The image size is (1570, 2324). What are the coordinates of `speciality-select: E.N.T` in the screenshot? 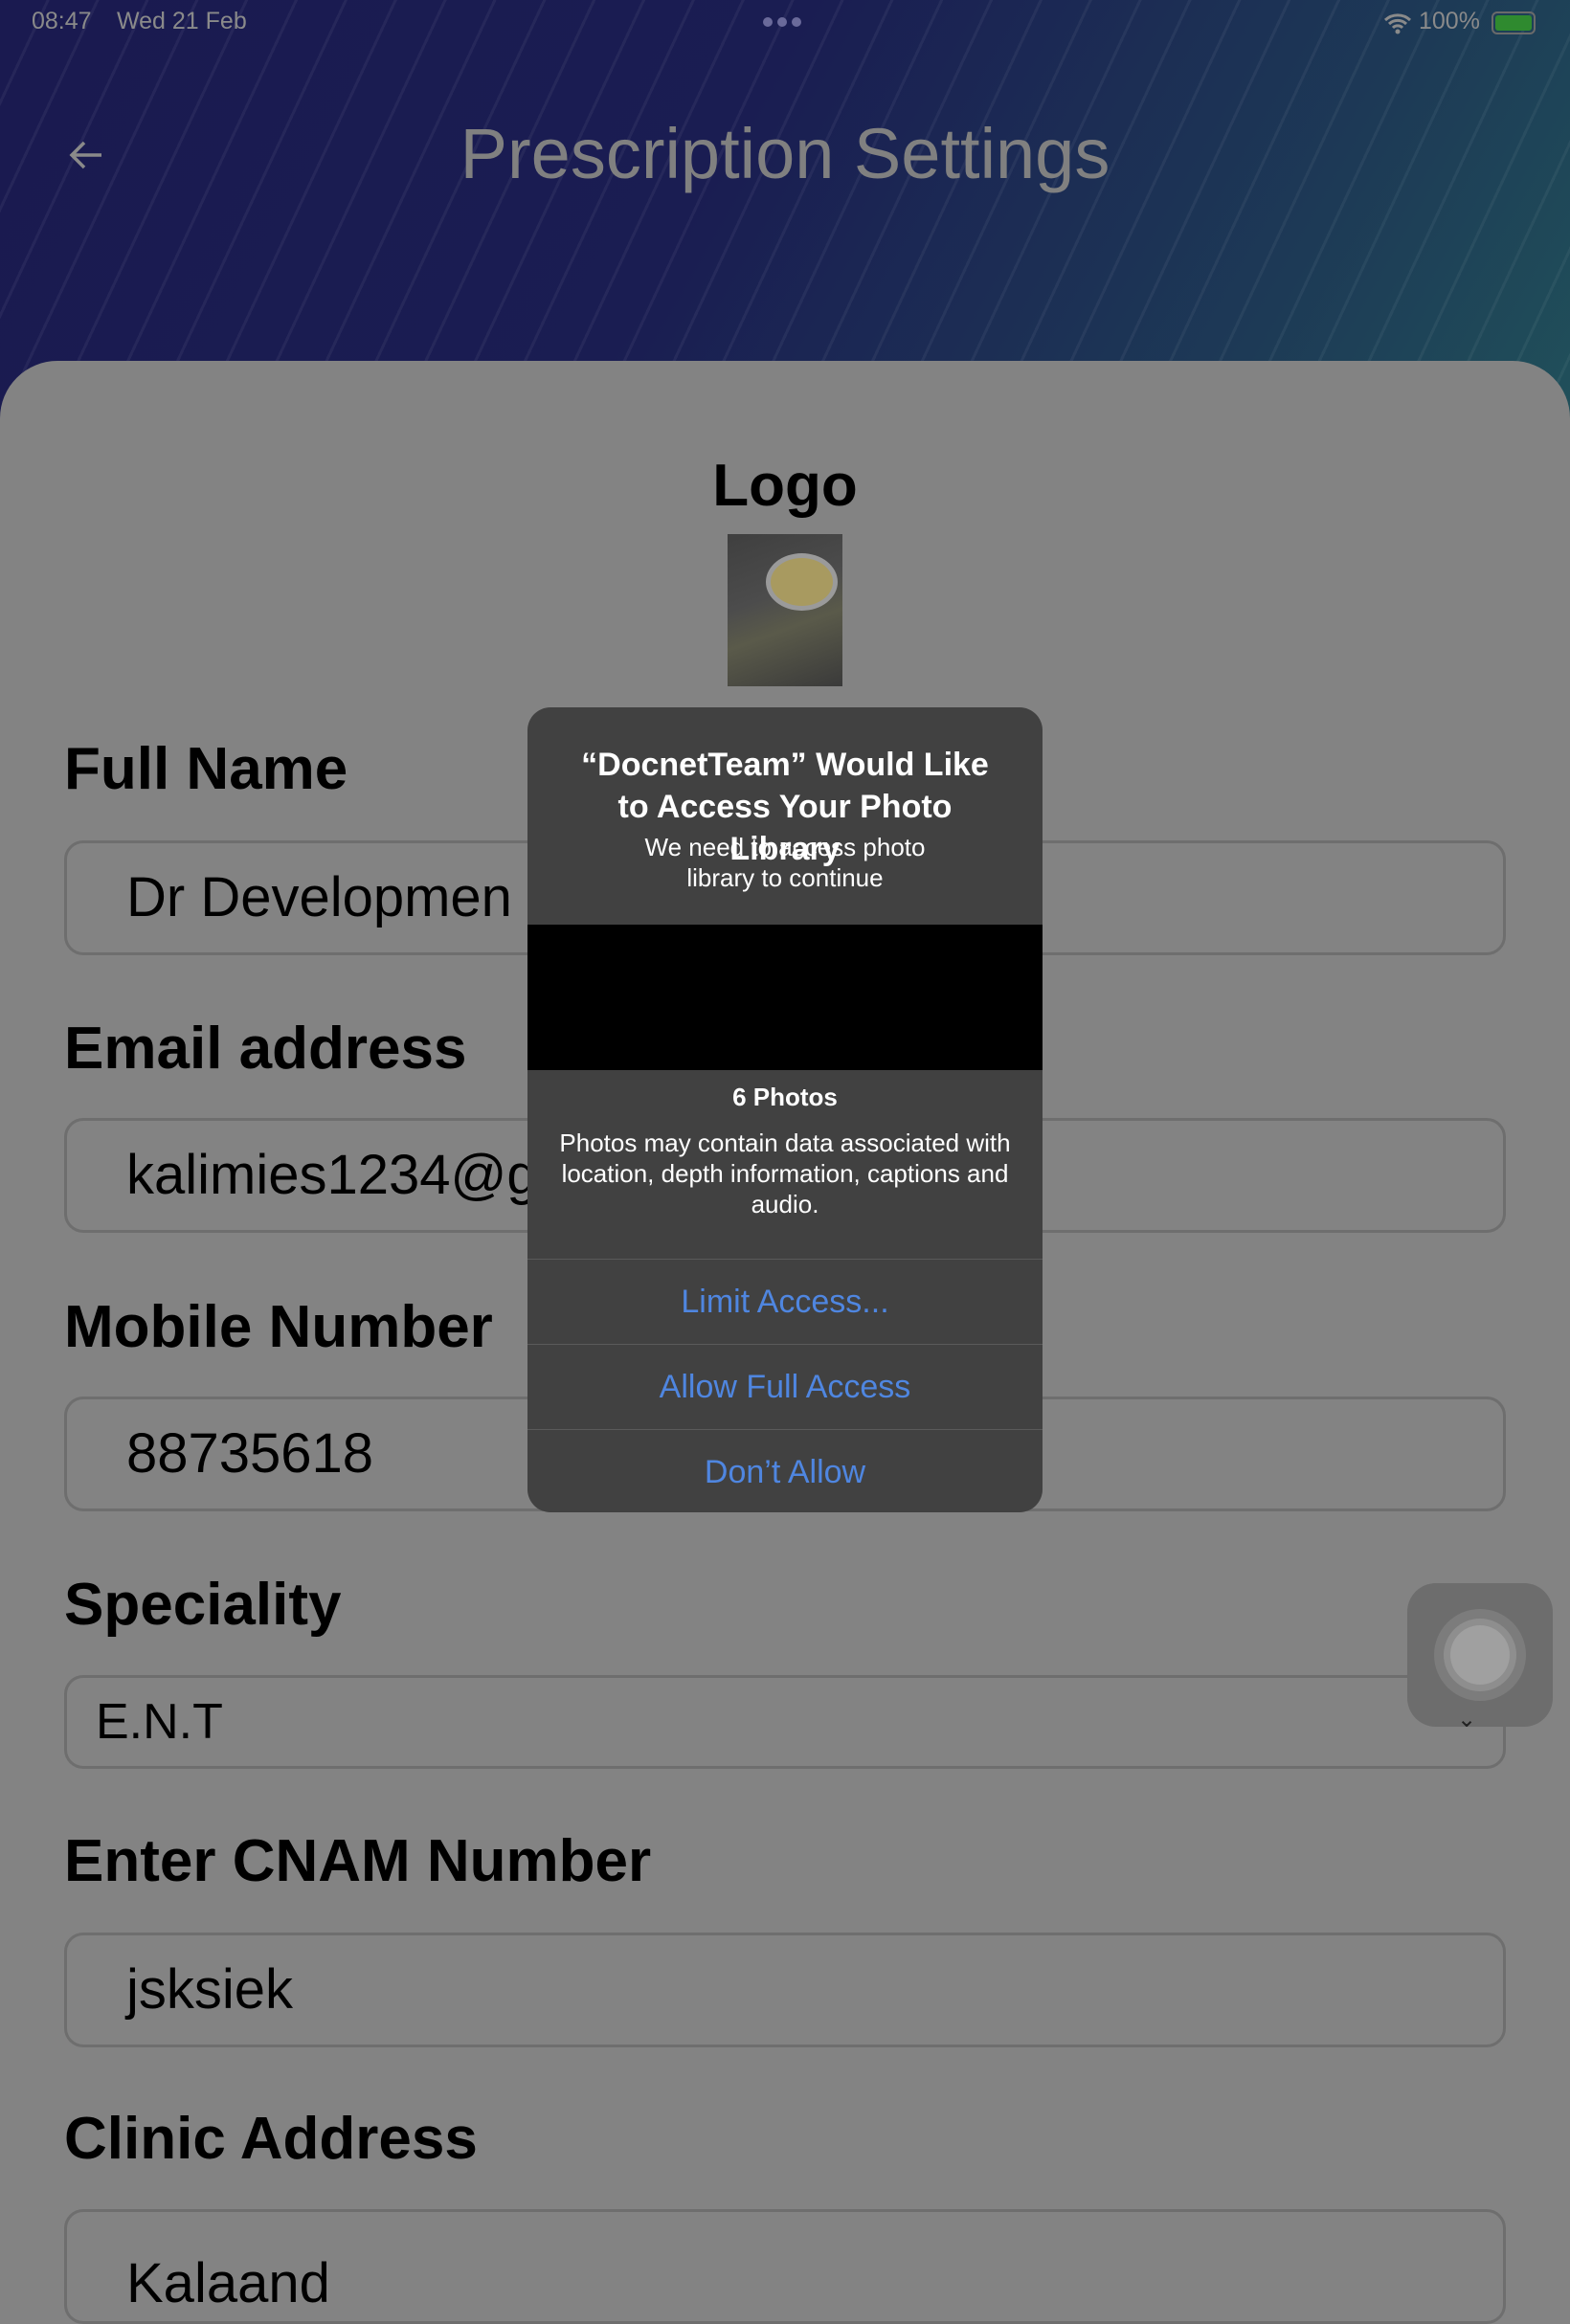 It's located at (785, 1722).